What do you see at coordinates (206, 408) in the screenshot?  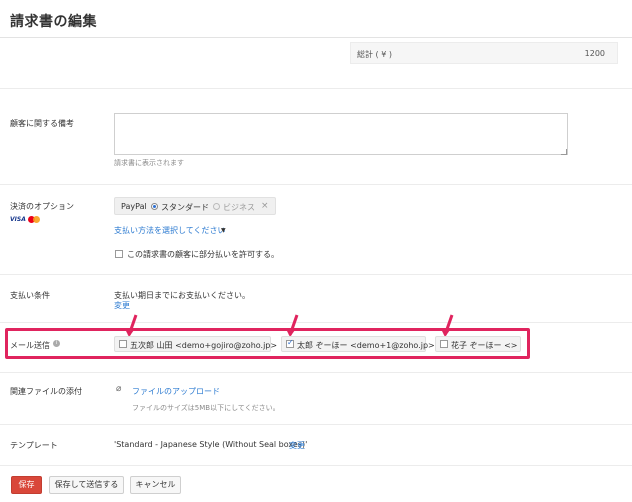 I see `attachment-hint: ファイルのサイズは5MB以下にしてください。` at bounding box center [206, 408].